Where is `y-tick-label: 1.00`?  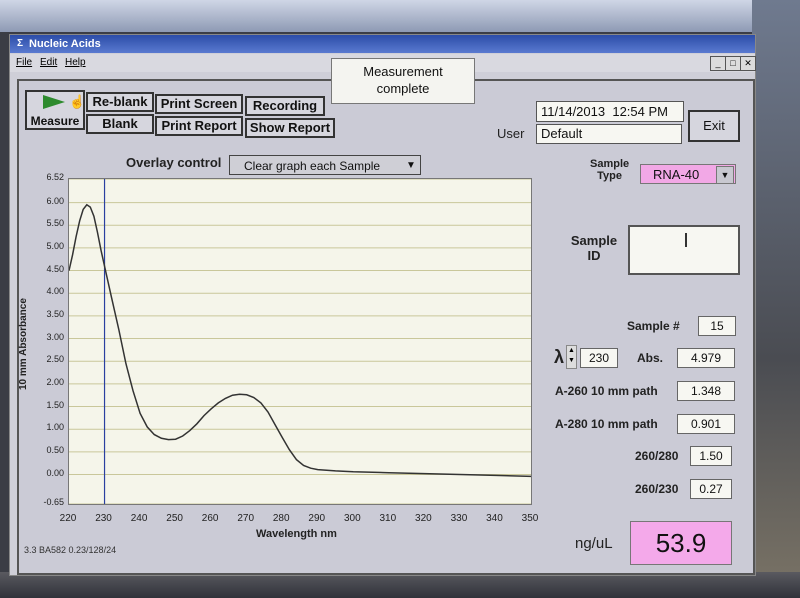 y-tick-label: 1.00 is located at coordinates (55, 427).